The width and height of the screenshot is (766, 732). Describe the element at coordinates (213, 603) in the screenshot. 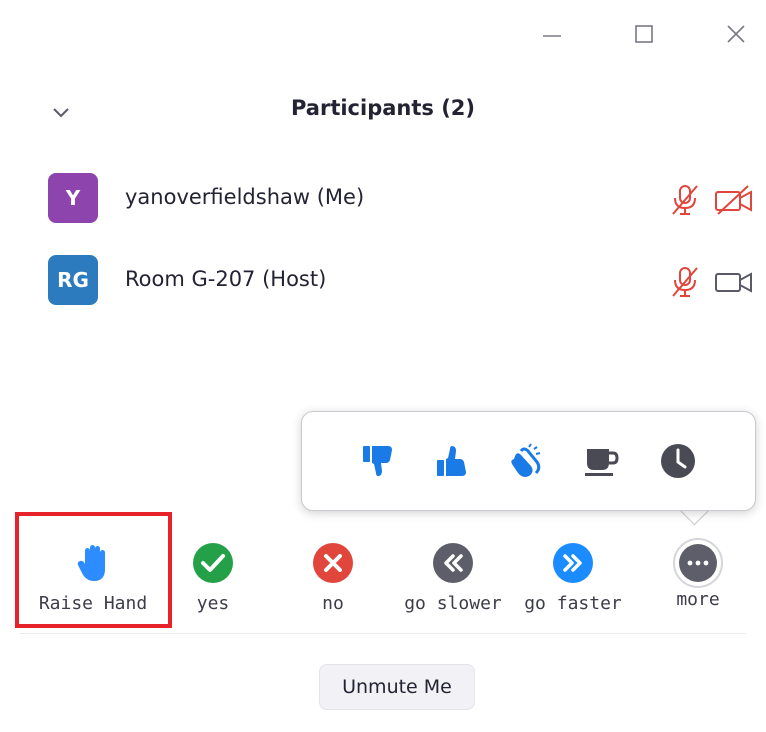

I see `action-label: yes` at that location.